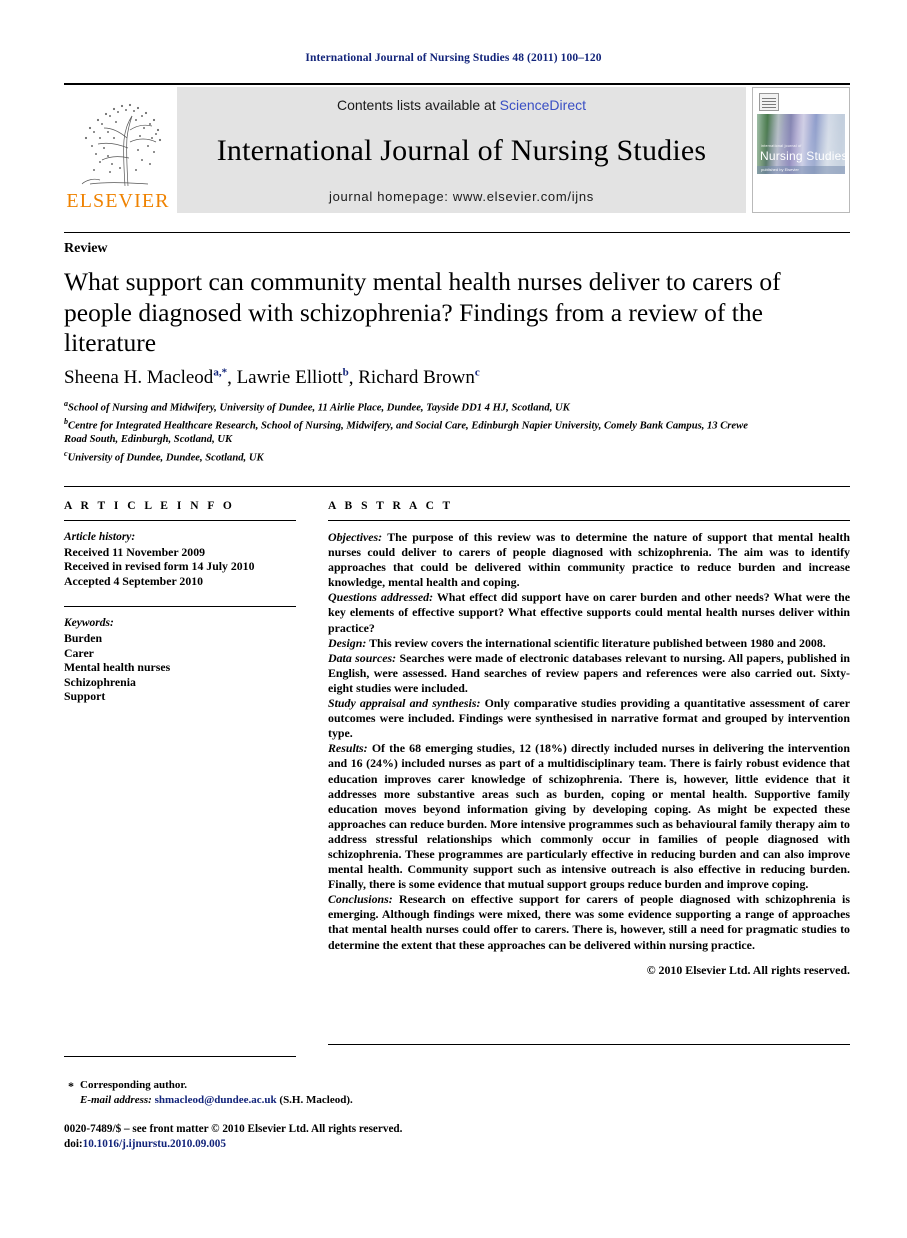  What do you see at coordinates (117, 667) in the screenshot?
I see `keyword-item: Mental health nurses` at bounding box center [117, 667].